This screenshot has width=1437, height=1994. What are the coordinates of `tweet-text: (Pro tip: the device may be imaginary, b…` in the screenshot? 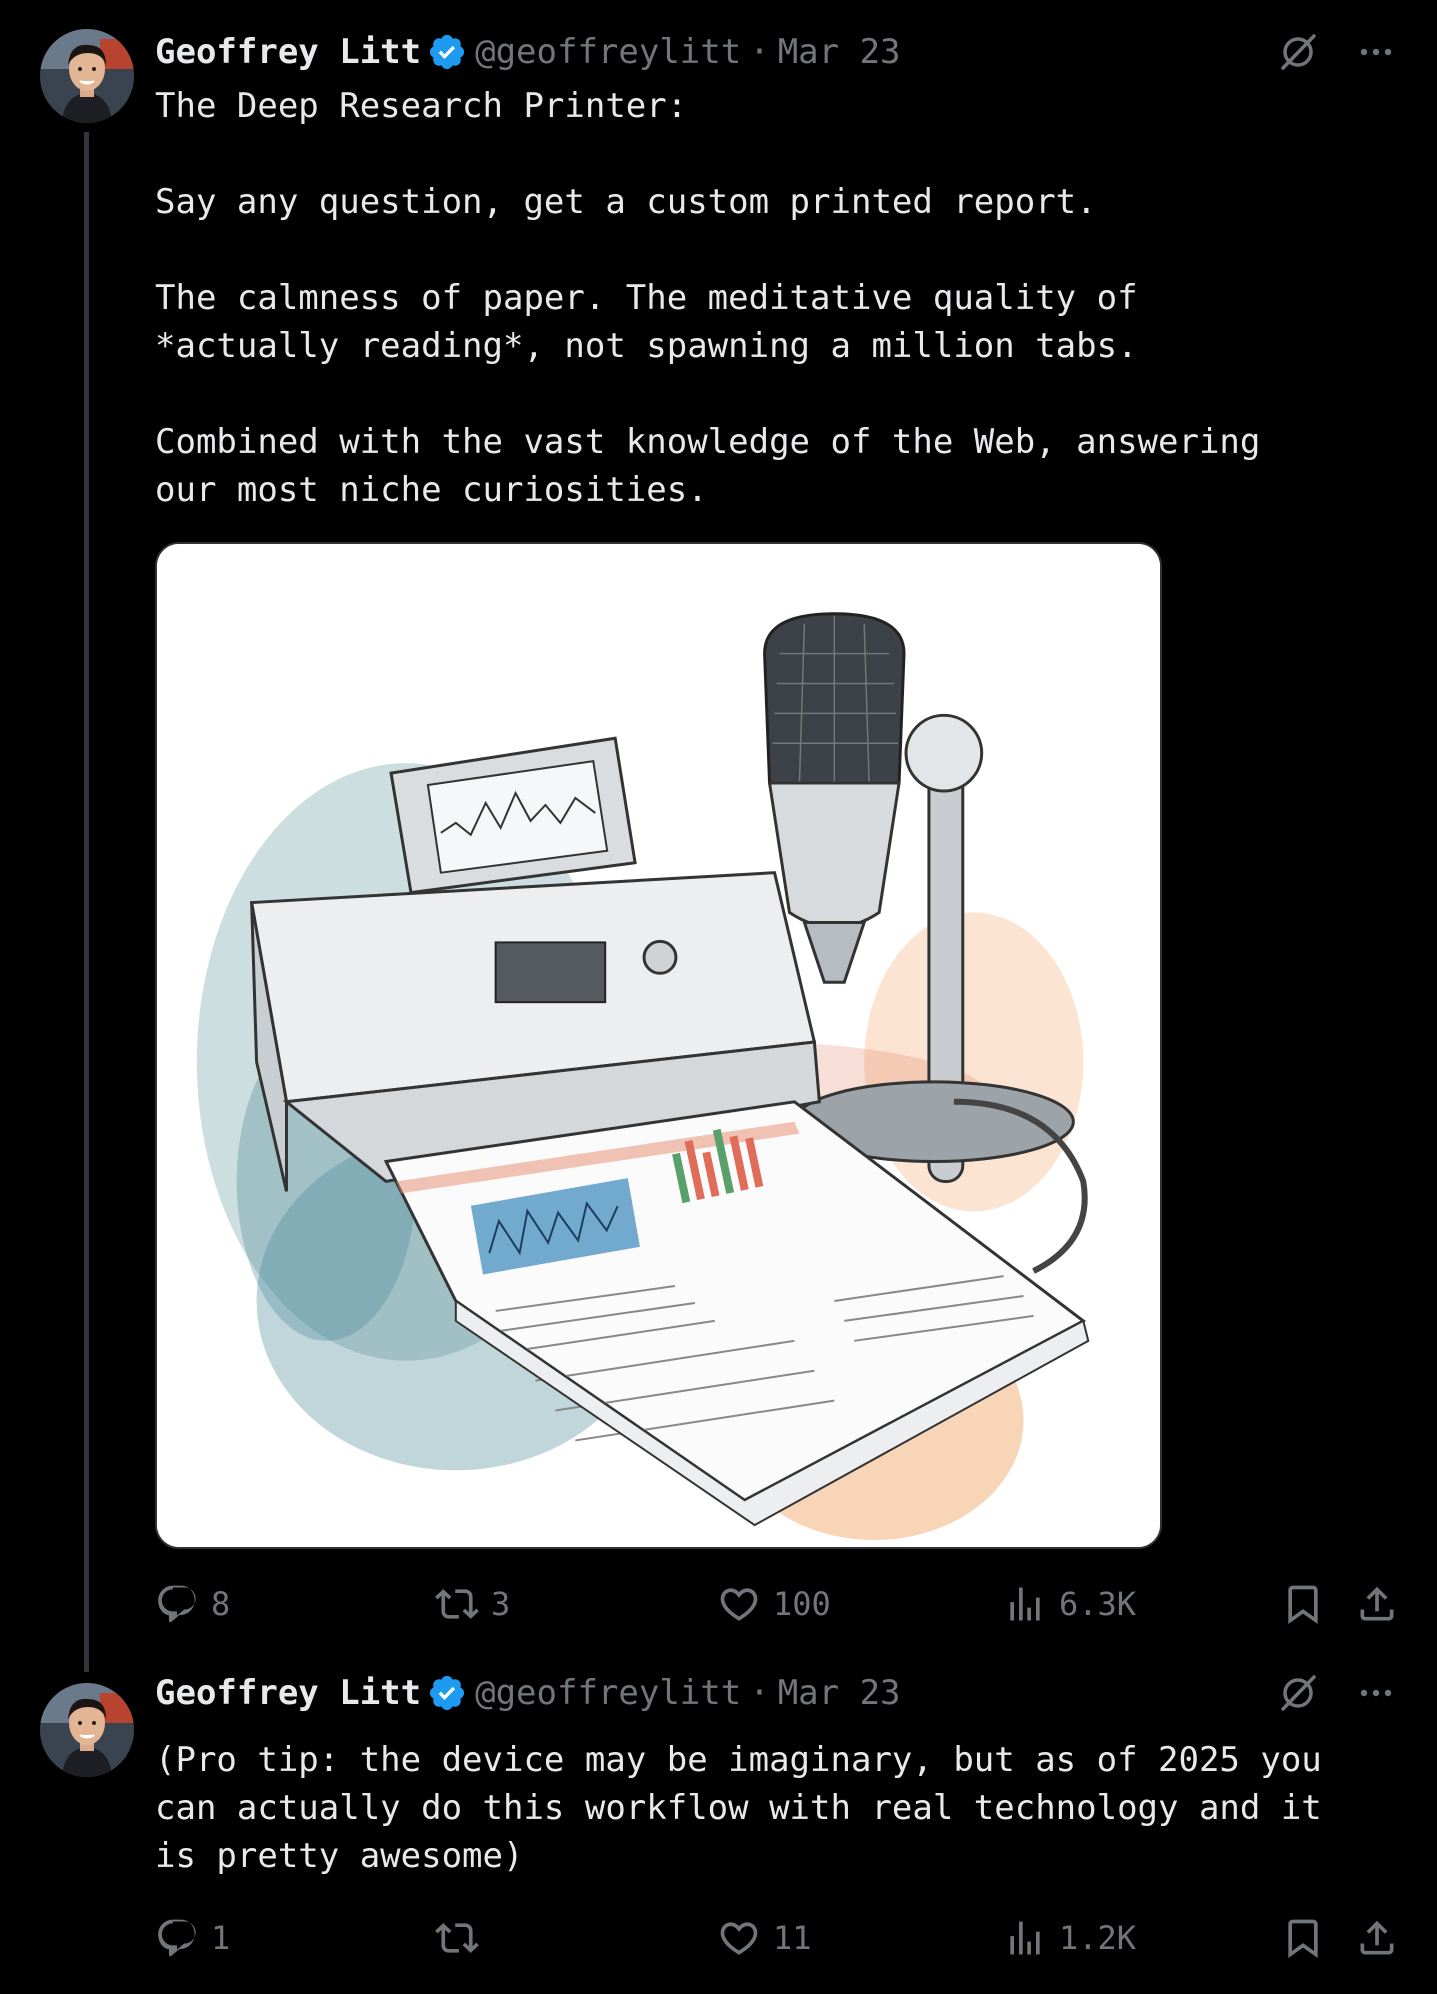 It's located at (738, 1808).